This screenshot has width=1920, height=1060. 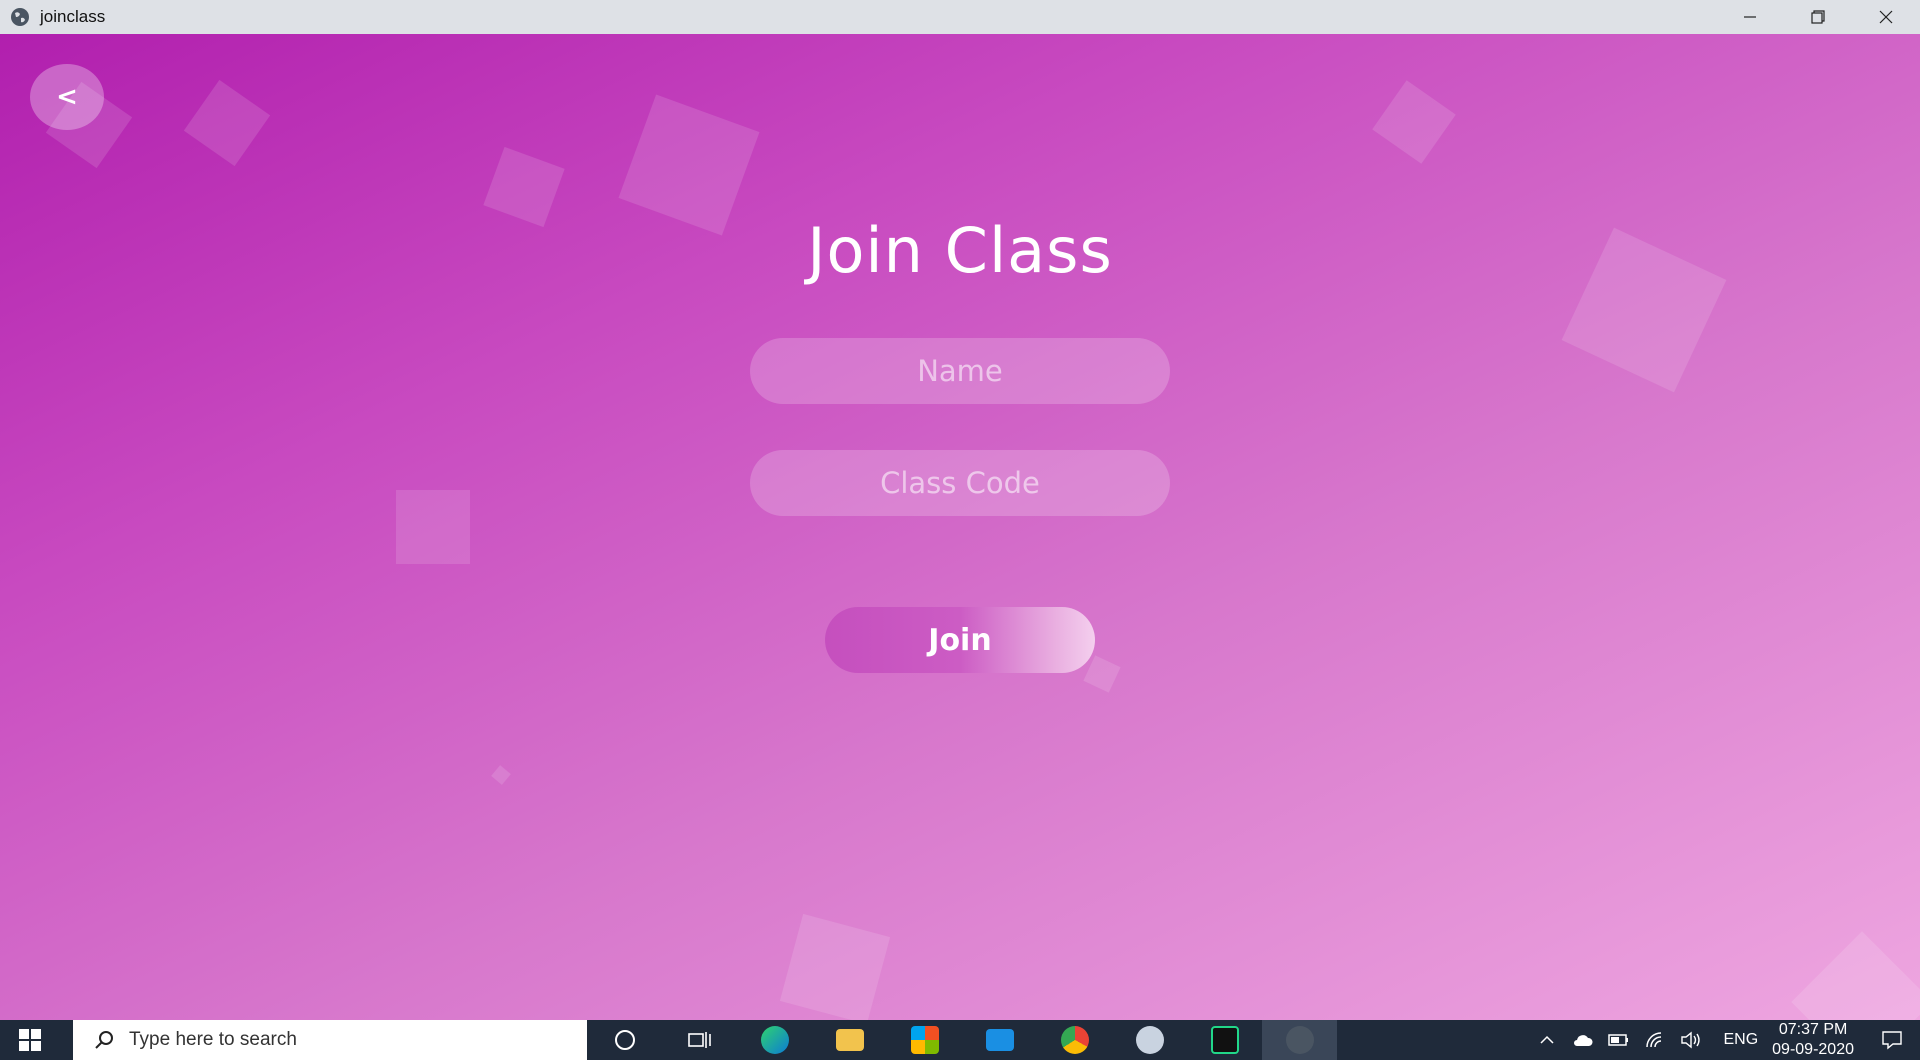 What do you see at coordinates (67, 97) in the screenshot?
I see `back-button: <` at bounding box center [67, 97].